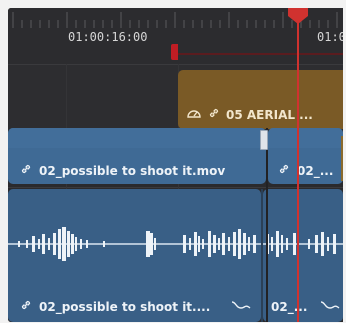 This screenshot has height=323, width=346. What do you see at coordinates (330, 37) in the screenshot?
I see `ruler-timecode: 01:0` at bounding box center [330, 37].